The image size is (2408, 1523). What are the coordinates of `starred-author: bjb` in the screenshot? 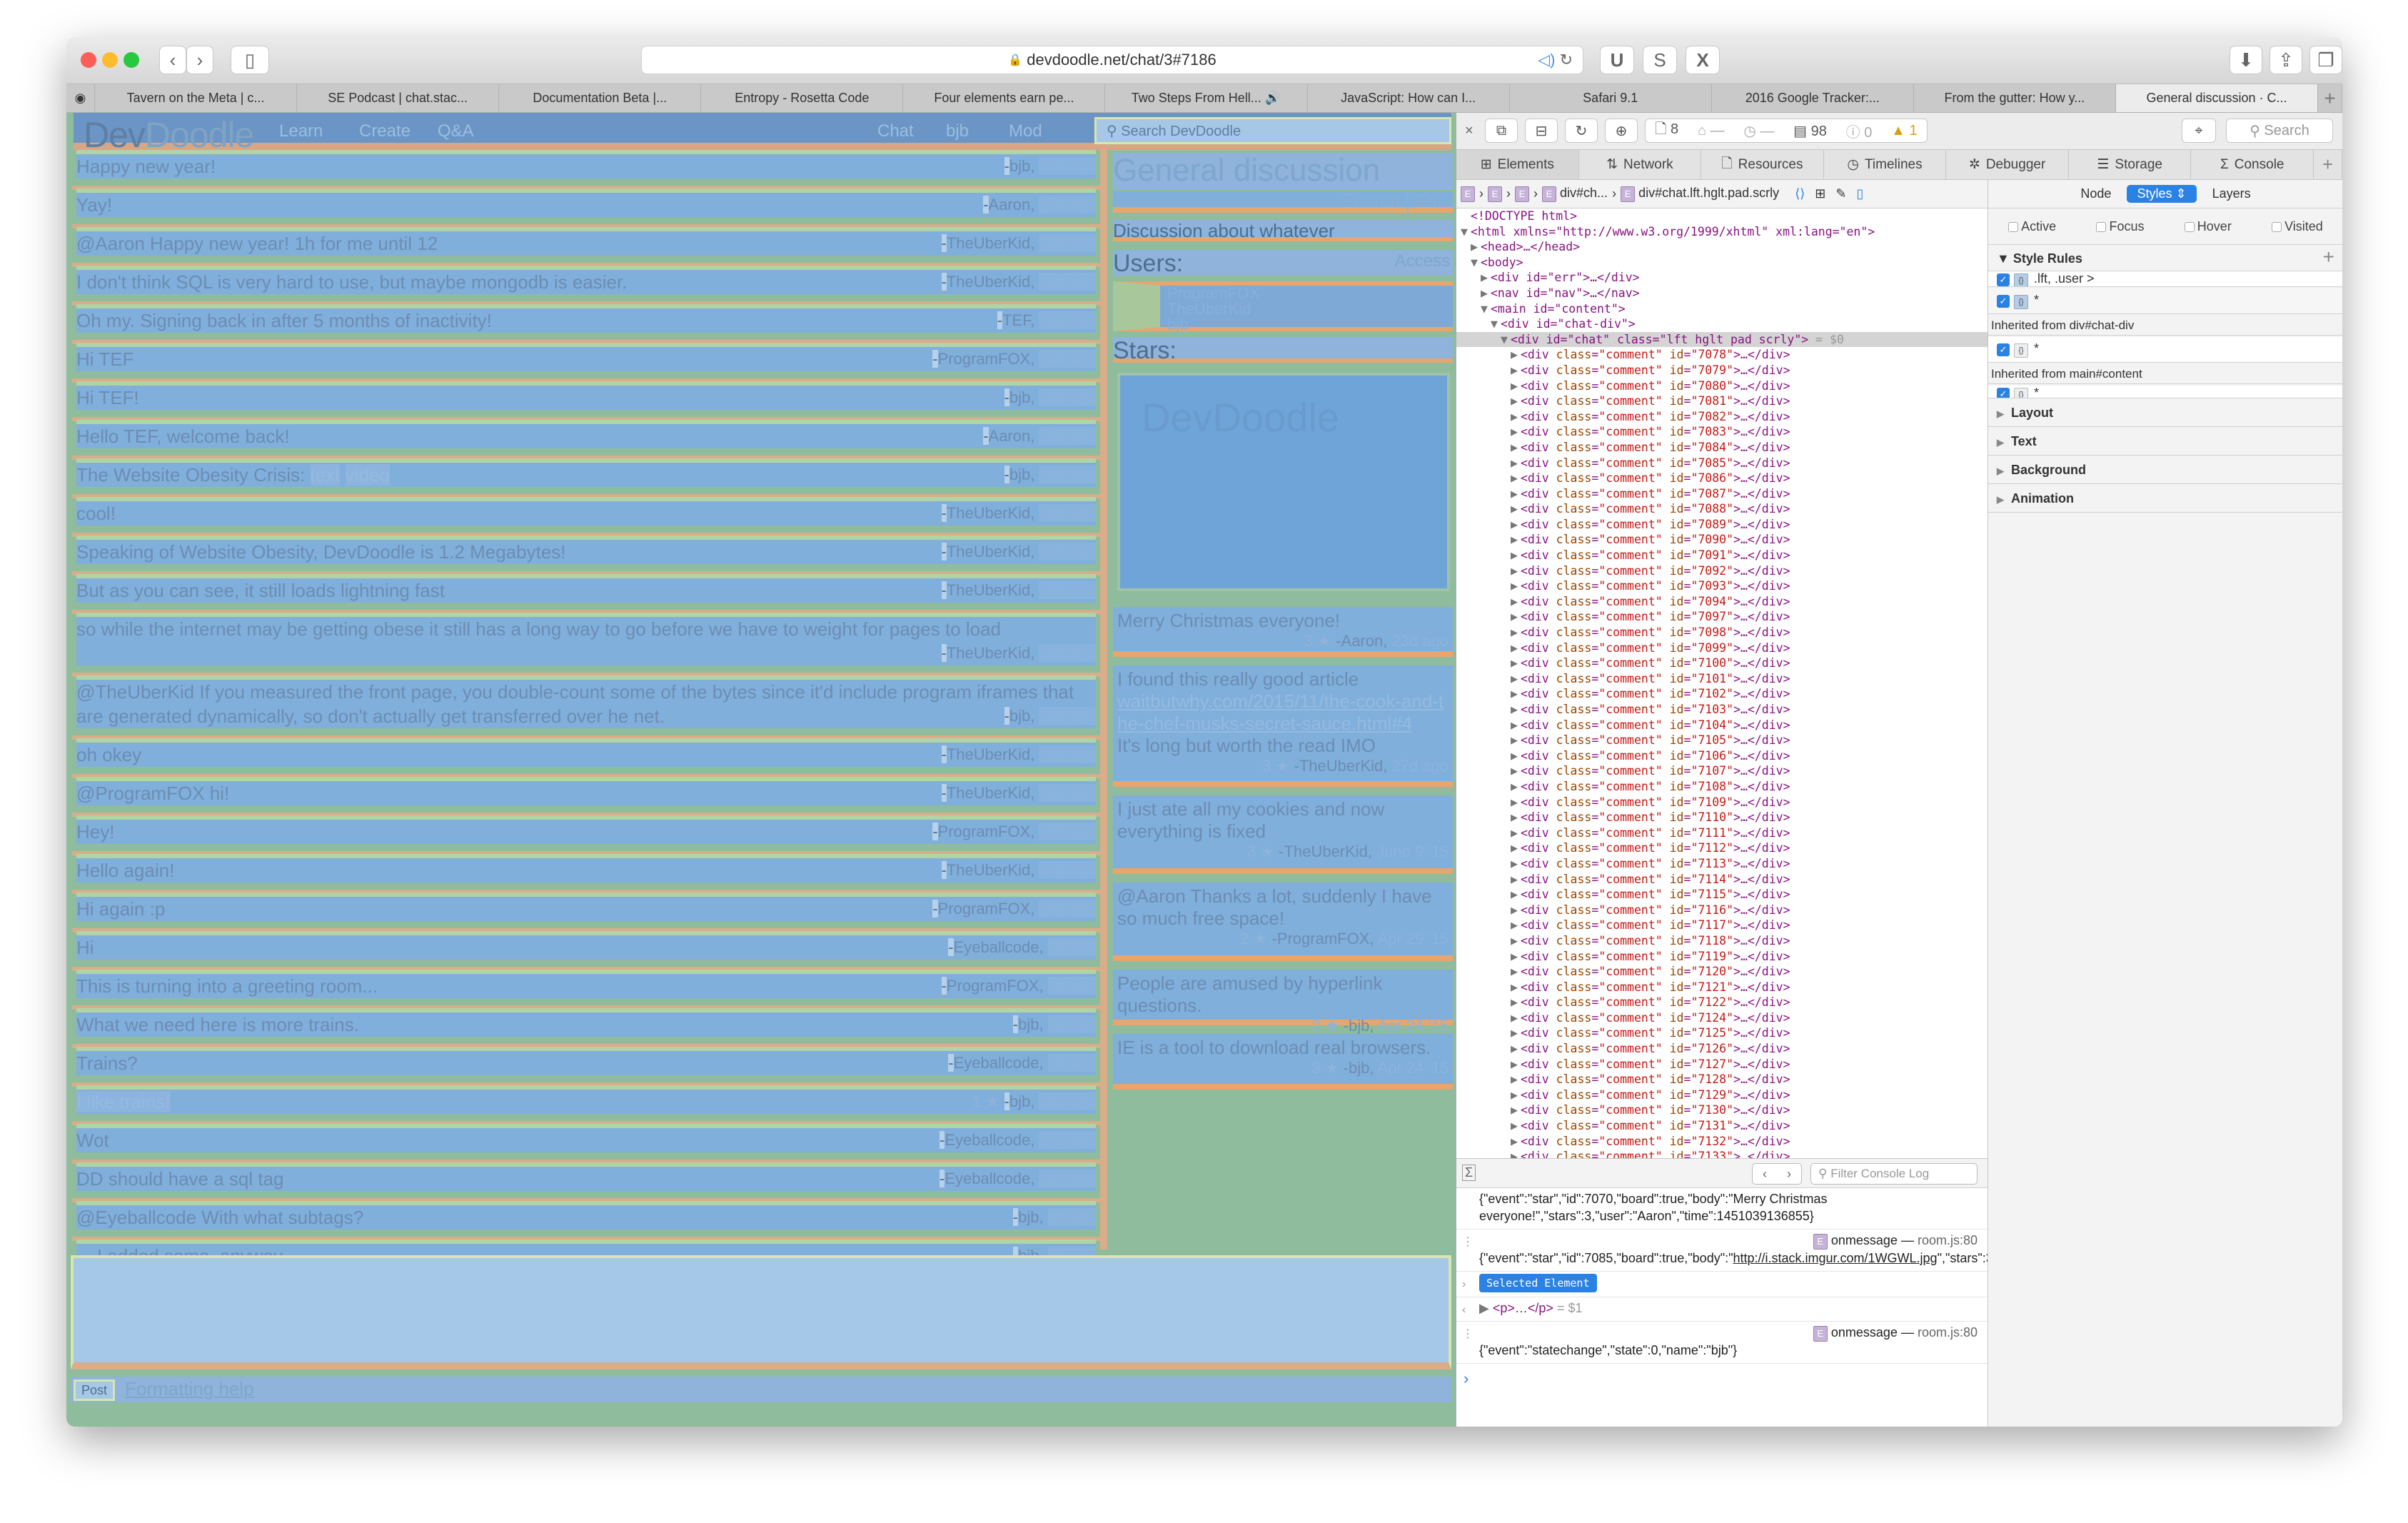 It's located at (1359, 1068).